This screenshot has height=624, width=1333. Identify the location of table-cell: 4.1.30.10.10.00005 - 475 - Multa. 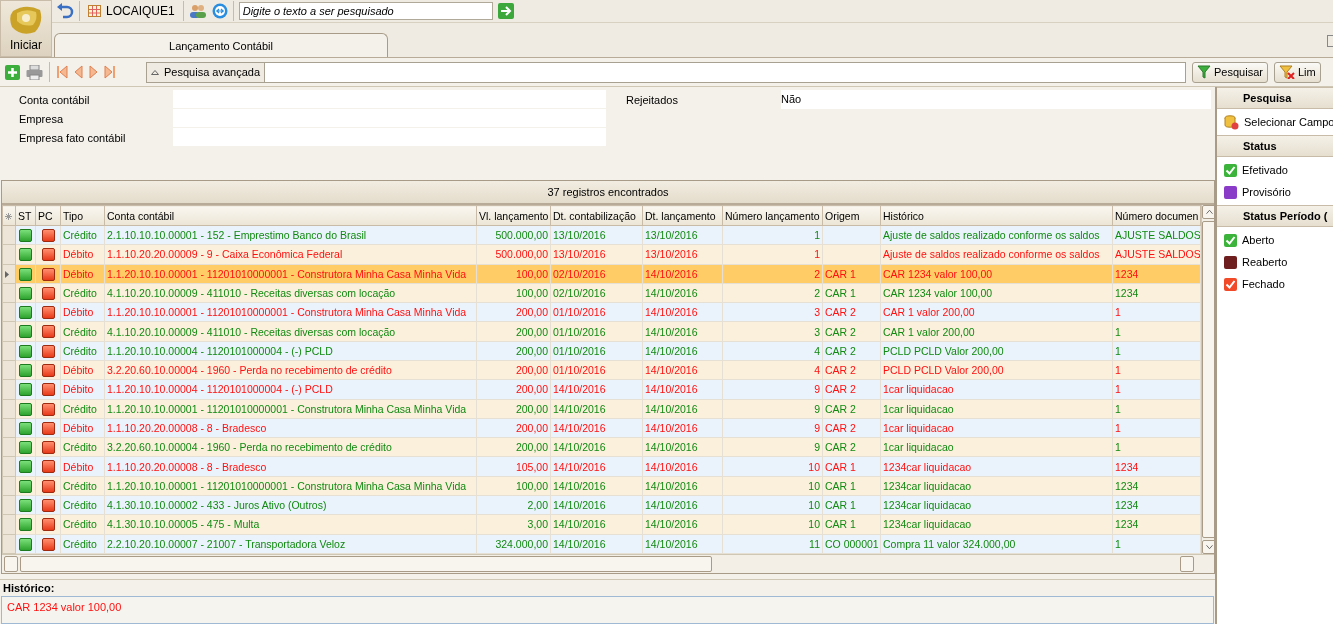
(183, 524).